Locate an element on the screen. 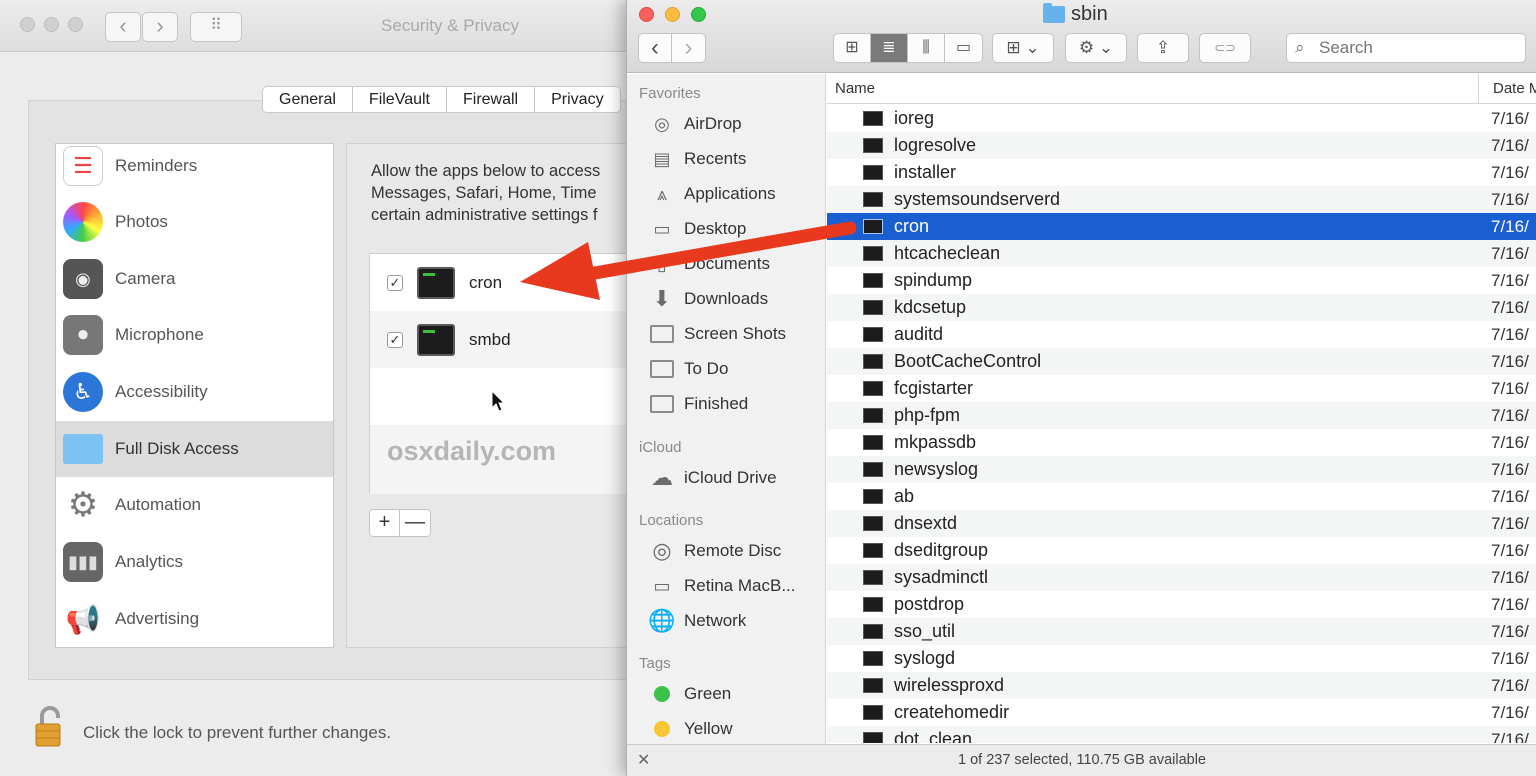 Image resolution: width=1536 pixels, height=776 pixels. show-all-button: ⠿ is located at coordinates (216, 27).